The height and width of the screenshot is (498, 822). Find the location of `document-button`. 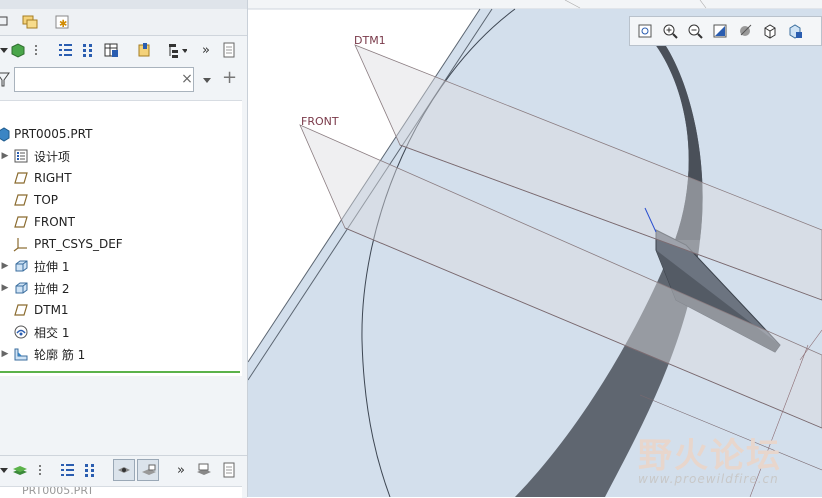

document-button is located at coordinates (229, 50).